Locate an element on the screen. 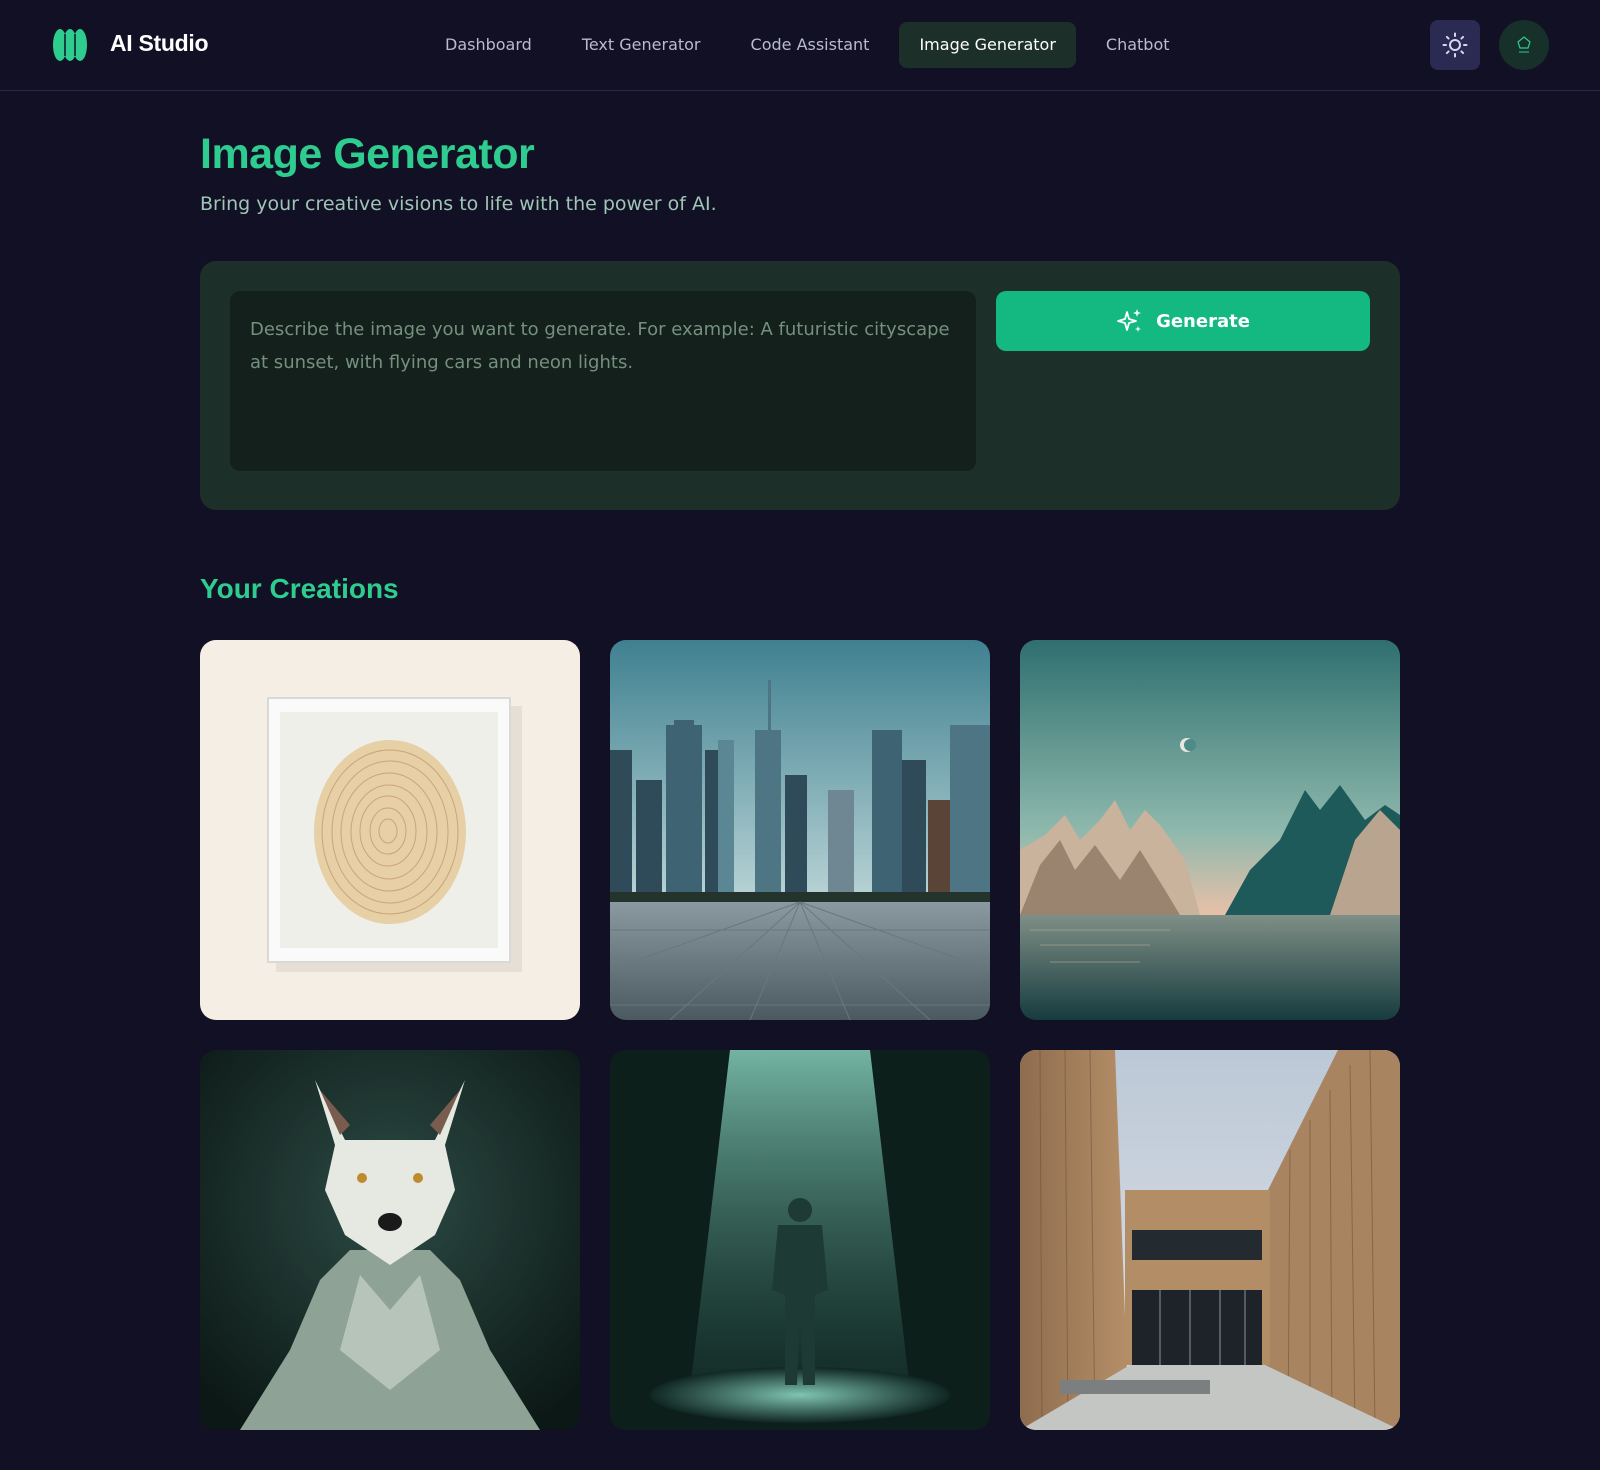 This screenshot has height=1470, width=1600. generator-panel: Generate is located at coordinates (800, 385).